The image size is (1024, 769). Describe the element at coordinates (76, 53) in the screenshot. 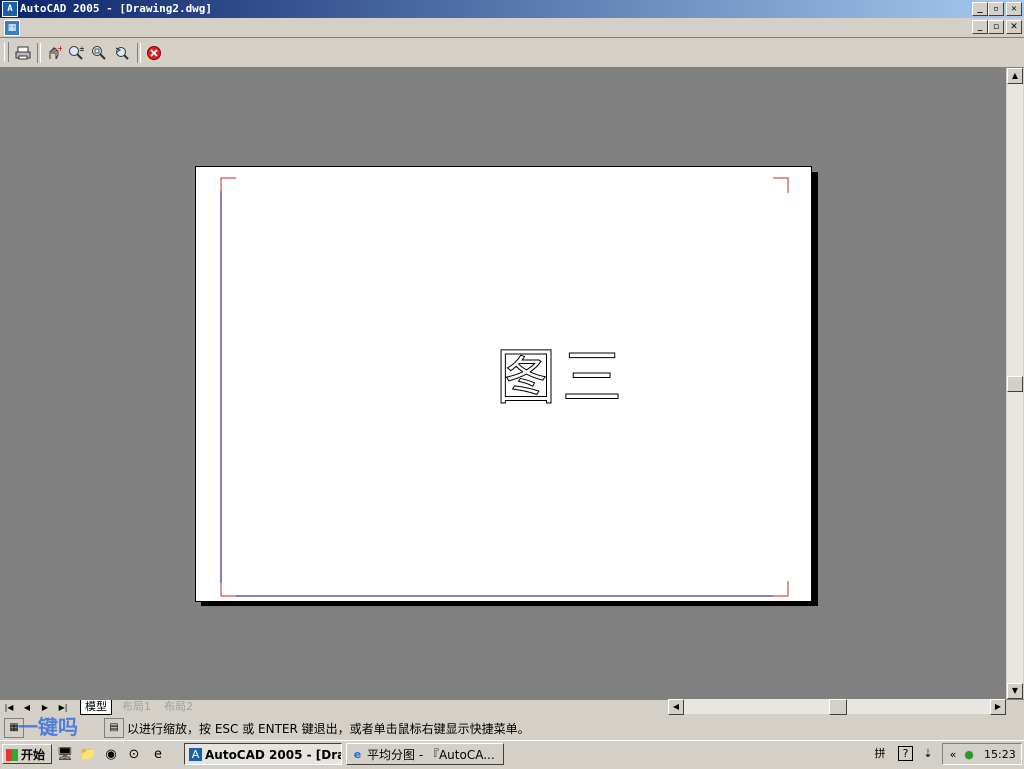

I see `zoom-realtime-icon: ±` at that location.